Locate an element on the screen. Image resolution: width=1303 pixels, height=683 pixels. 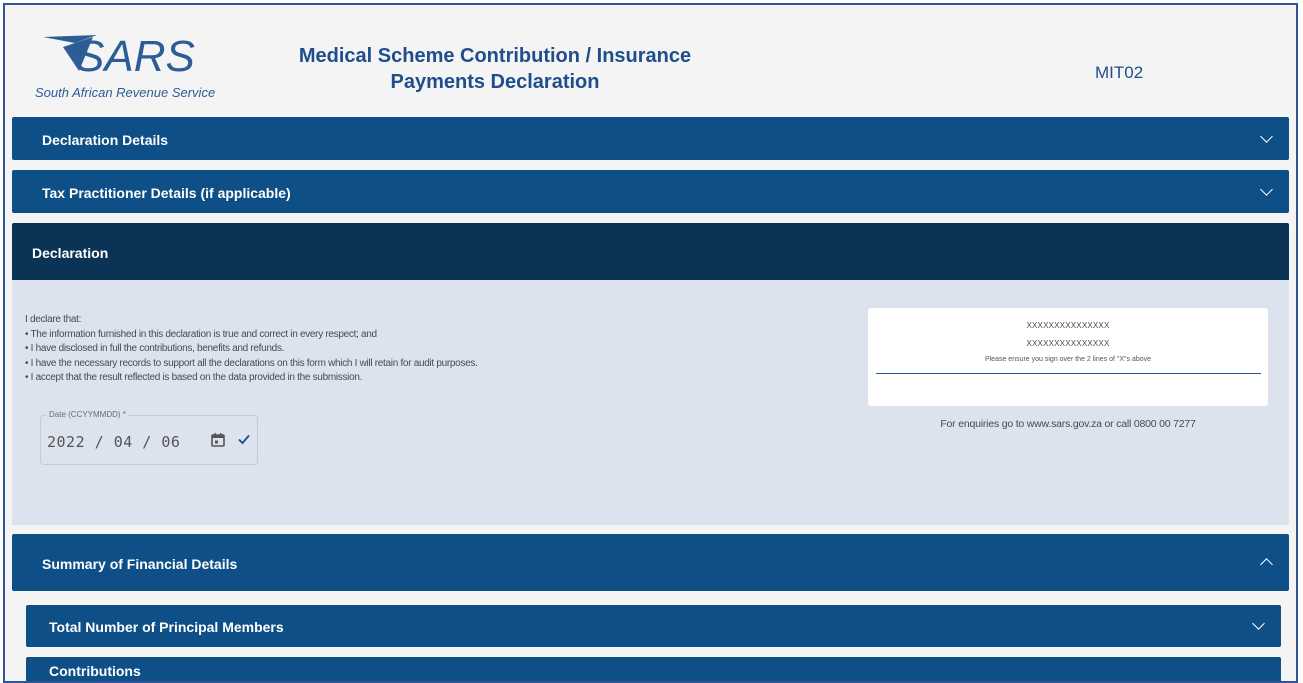
title-line-1: Medical Scheme Contribution / Insurance is located at coordinates (495, 56).